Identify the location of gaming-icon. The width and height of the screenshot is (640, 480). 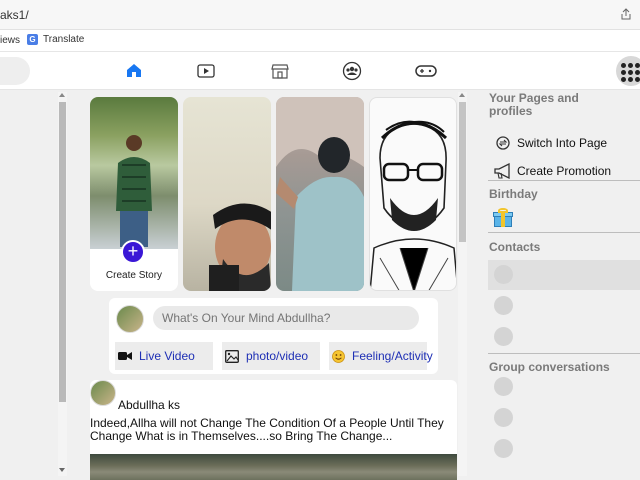
(426, 71).